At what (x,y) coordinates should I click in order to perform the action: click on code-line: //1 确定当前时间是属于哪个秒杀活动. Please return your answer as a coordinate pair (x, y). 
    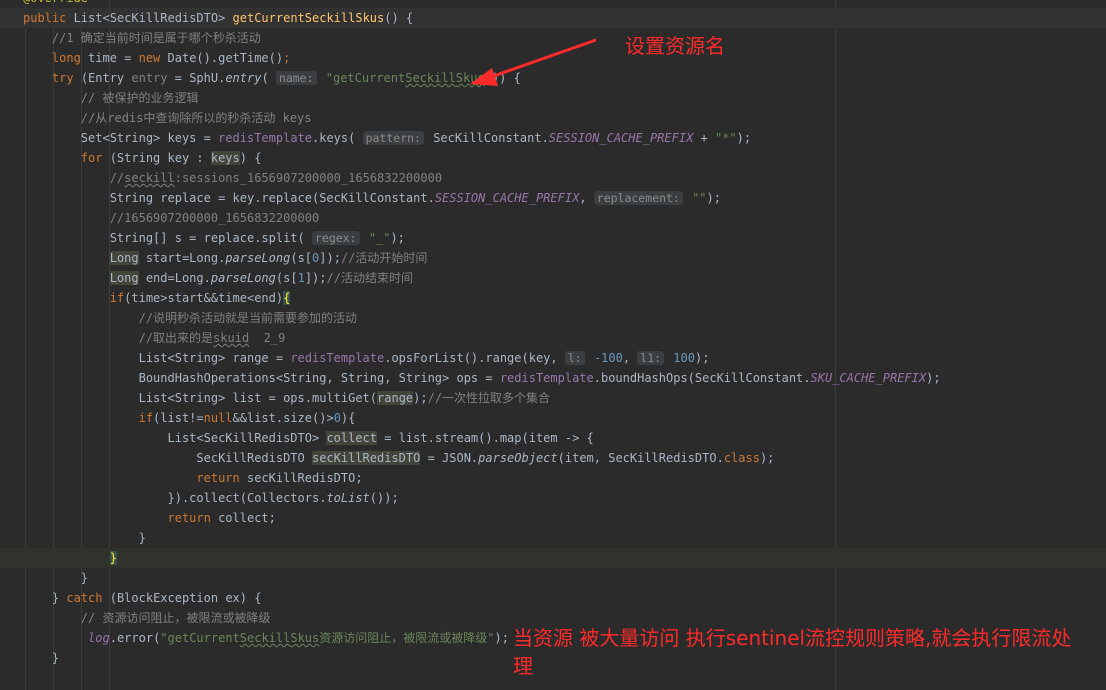
    Looking at the image, I should click on (553, 38).